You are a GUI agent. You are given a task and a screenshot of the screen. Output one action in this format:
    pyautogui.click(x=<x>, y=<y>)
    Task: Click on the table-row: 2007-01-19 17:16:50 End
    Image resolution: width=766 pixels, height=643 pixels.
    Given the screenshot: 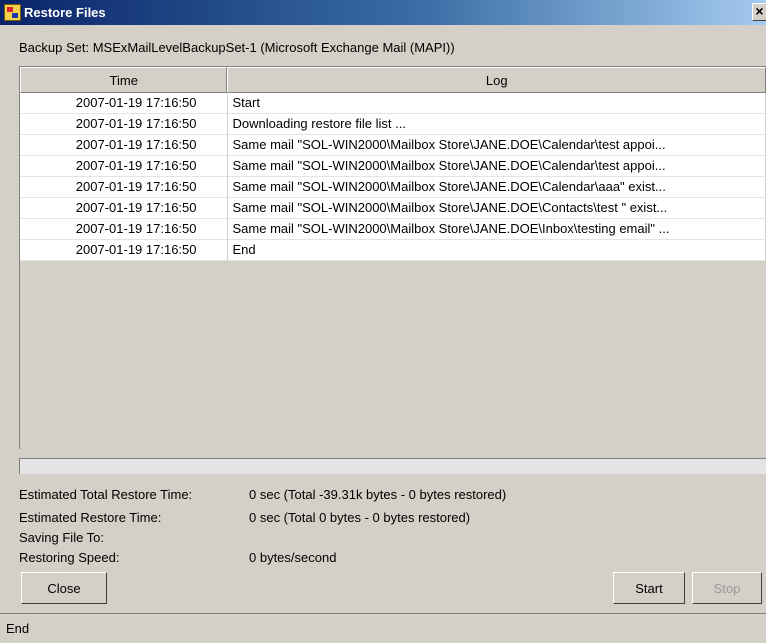 What is the action you would take?
    pyautogui.click(x=393, y=250)
    